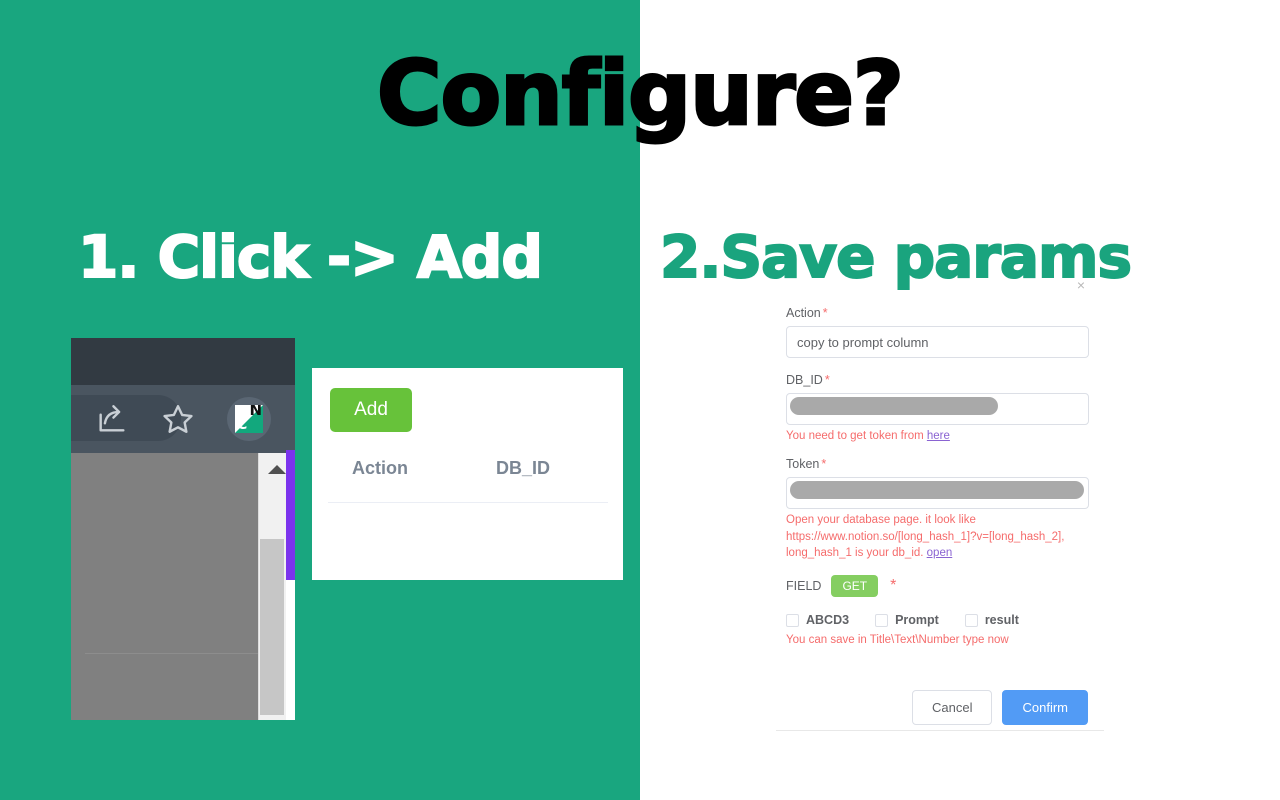  I want to click on field-group-dbid: DB_ID * You need to get token from here, so click(940, 409).